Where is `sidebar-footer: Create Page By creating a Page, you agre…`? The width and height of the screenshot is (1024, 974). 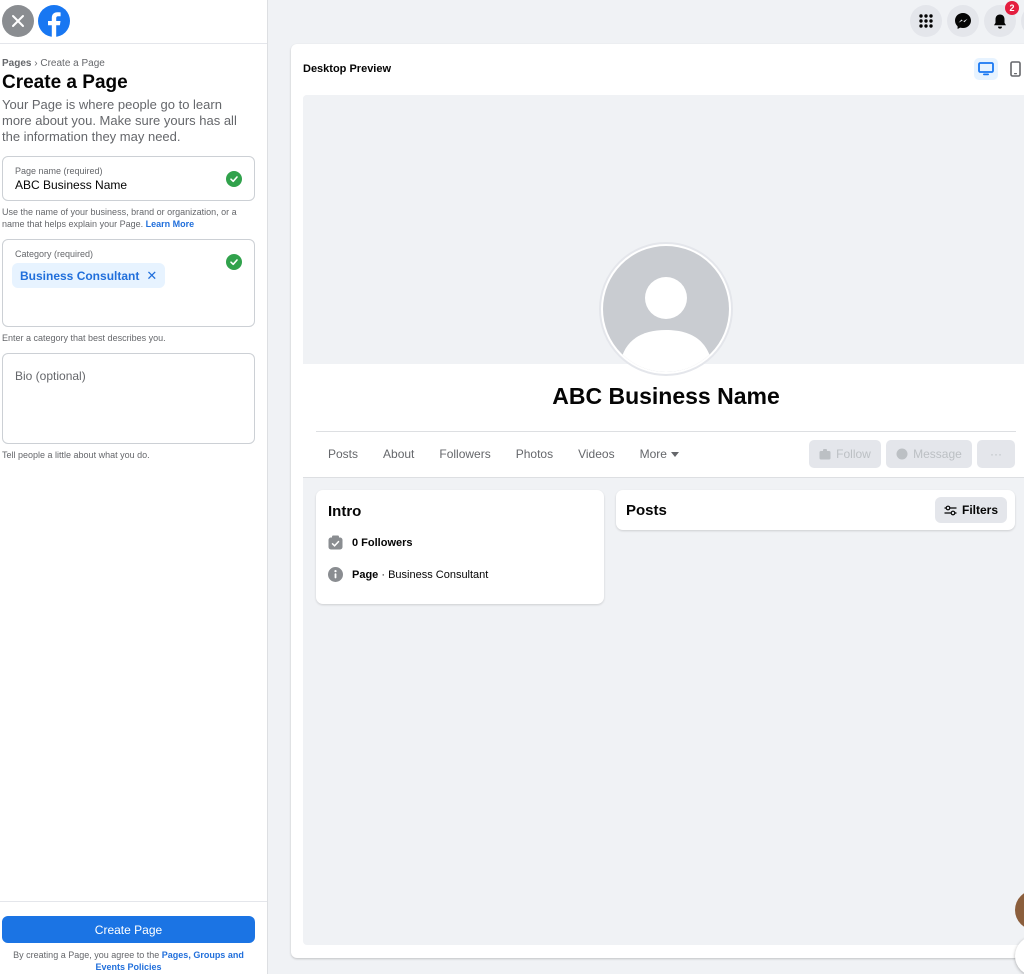
sidebar-footer: Create Page By creating a Page, you agre… is located at coordinates (133, 937).